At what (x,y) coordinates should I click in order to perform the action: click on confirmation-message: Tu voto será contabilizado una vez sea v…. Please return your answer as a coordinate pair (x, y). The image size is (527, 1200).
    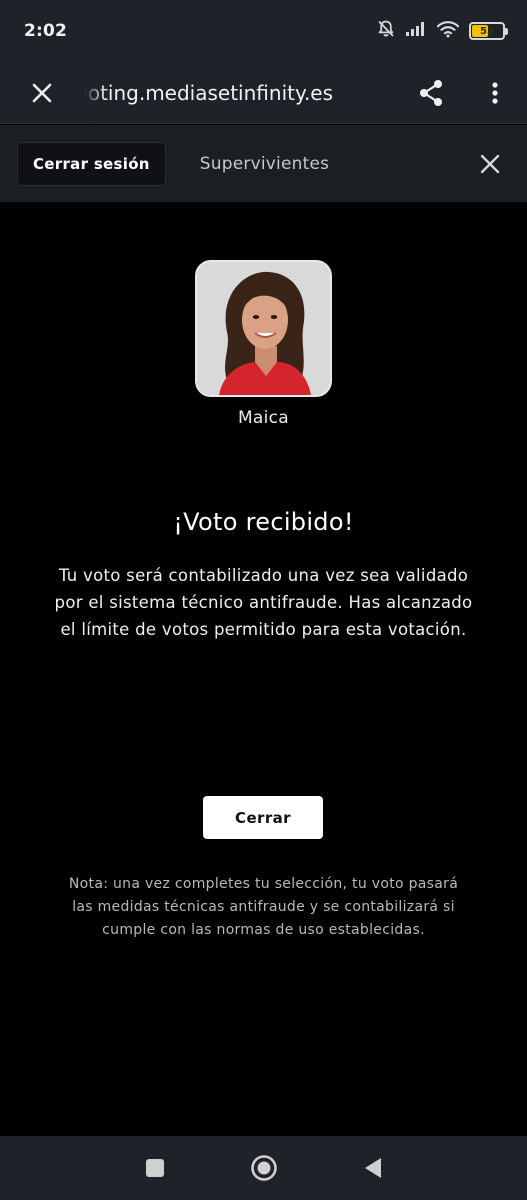
    Looking at the image, I should click on (263, 602).